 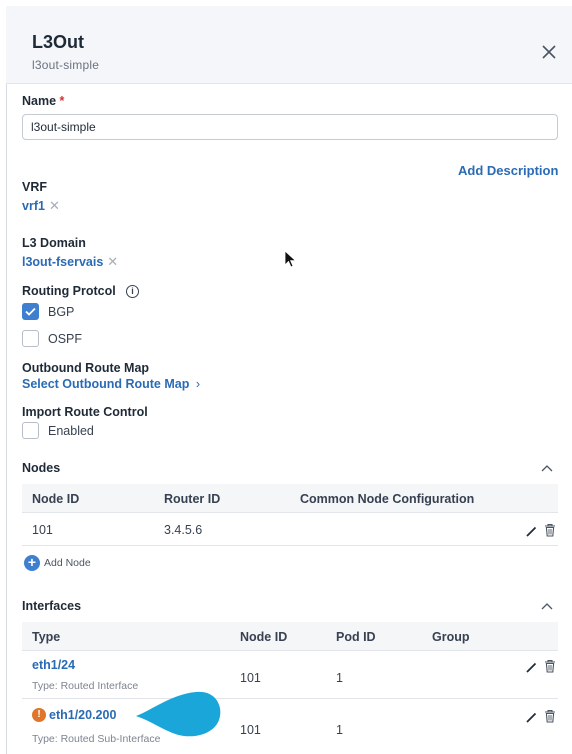 What do you see at coordinates (69, 291) in the screenshot?
I see `routing-protocol-label: Routing Protcol` at bounding box center [69, 291].